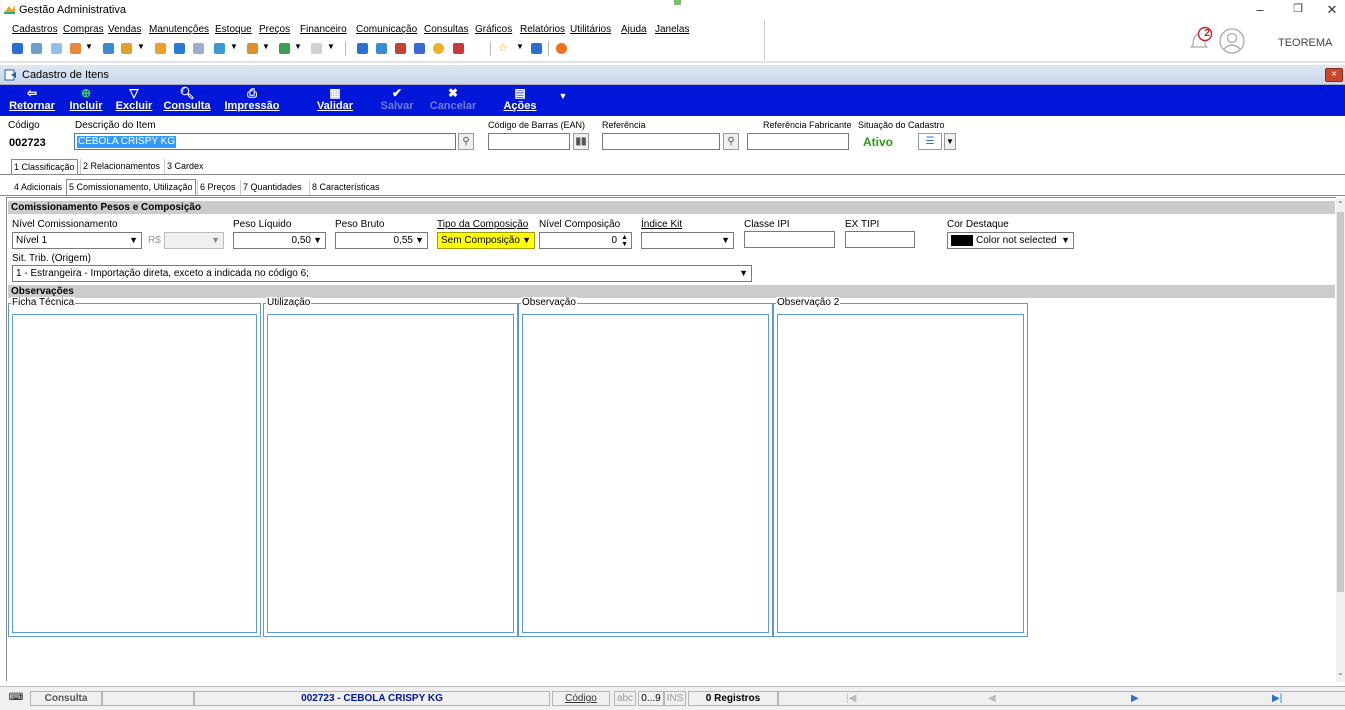  Describe the element at coordinates (397, 100) in the screenshot. I see `salvar-button: ✔ Salvar` at that location.